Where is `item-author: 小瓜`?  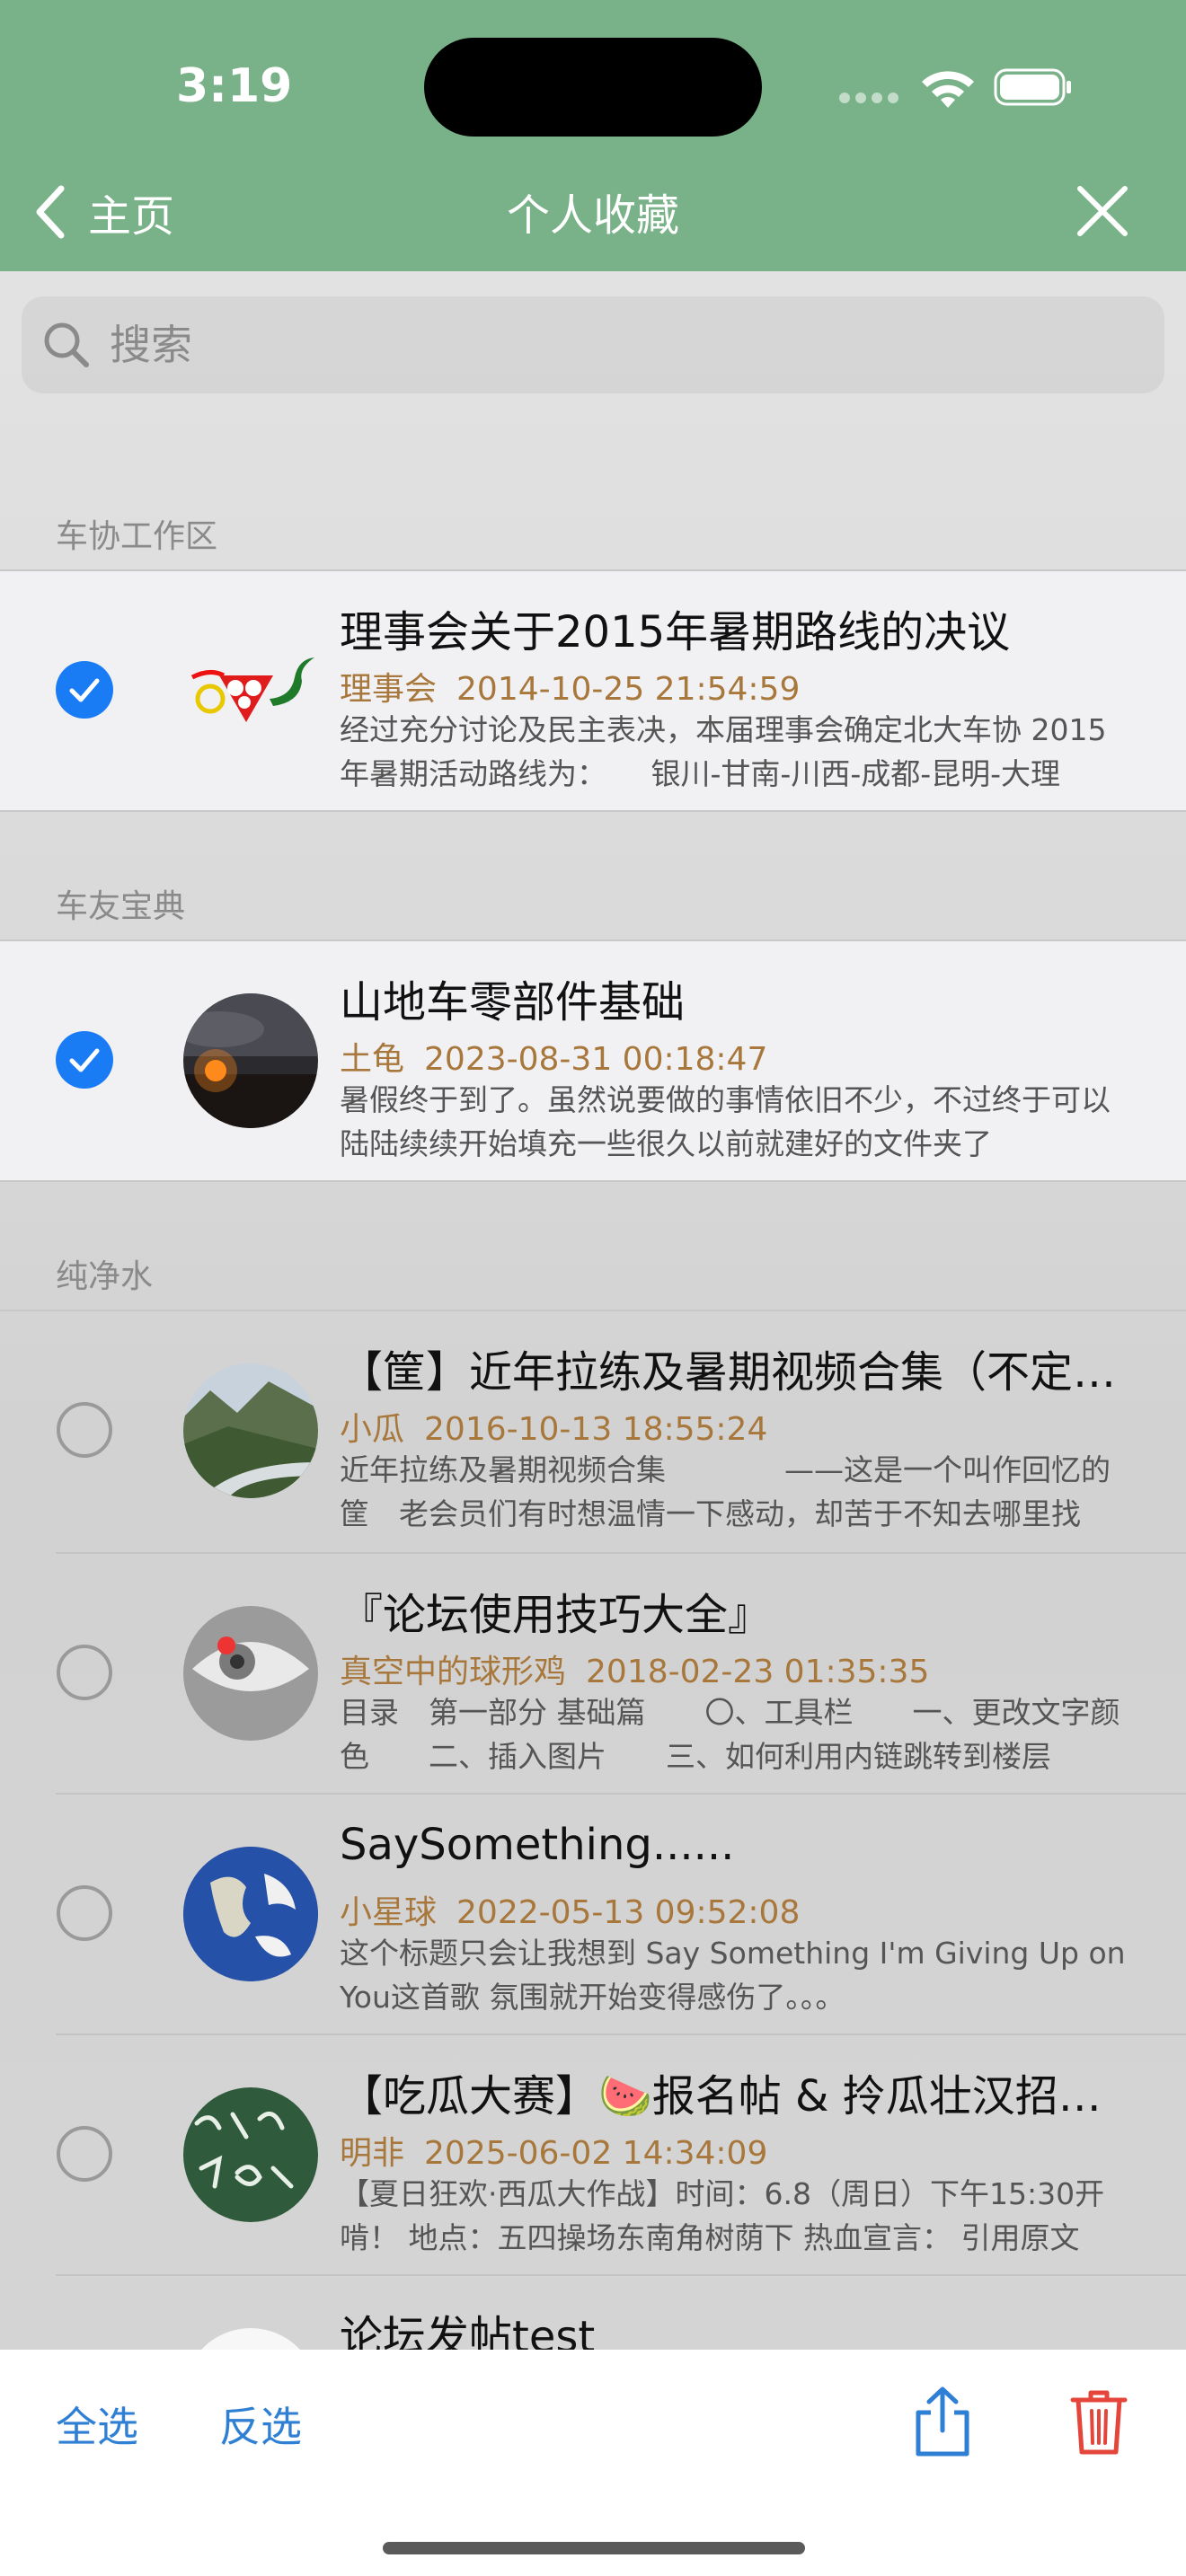 item-author: 小瓜 is located at coordinates (372, 1429).